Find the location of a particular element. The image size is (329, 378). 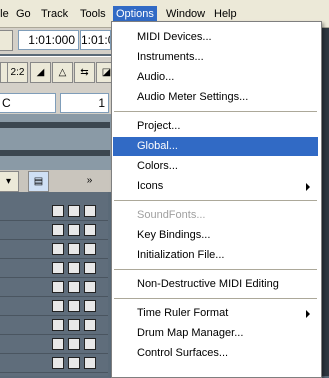

select-tool-icon: ◢ is located at coordinates (40, 72).